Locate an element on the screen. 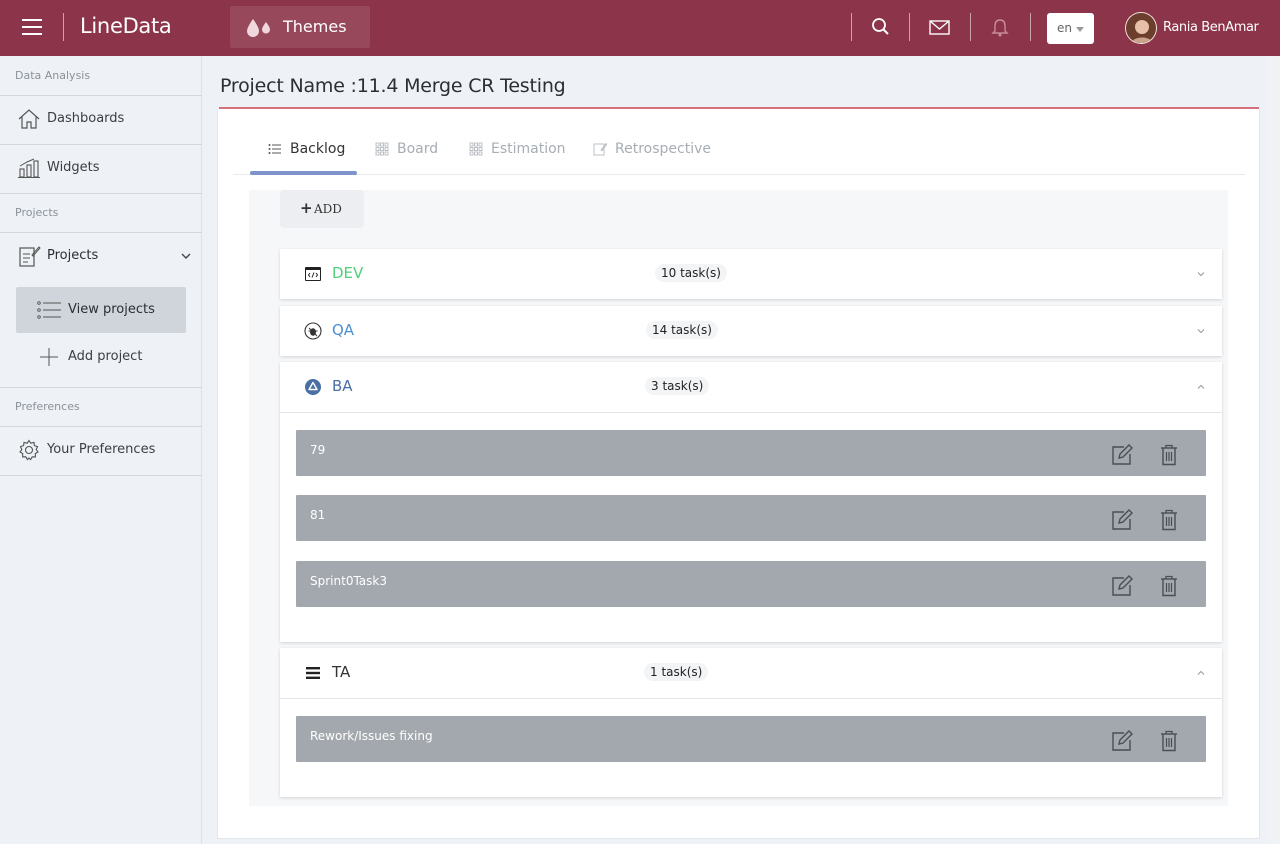 The width and height of the screenshot is (1280, 844). home-icon is located at coordinates (29, 119).